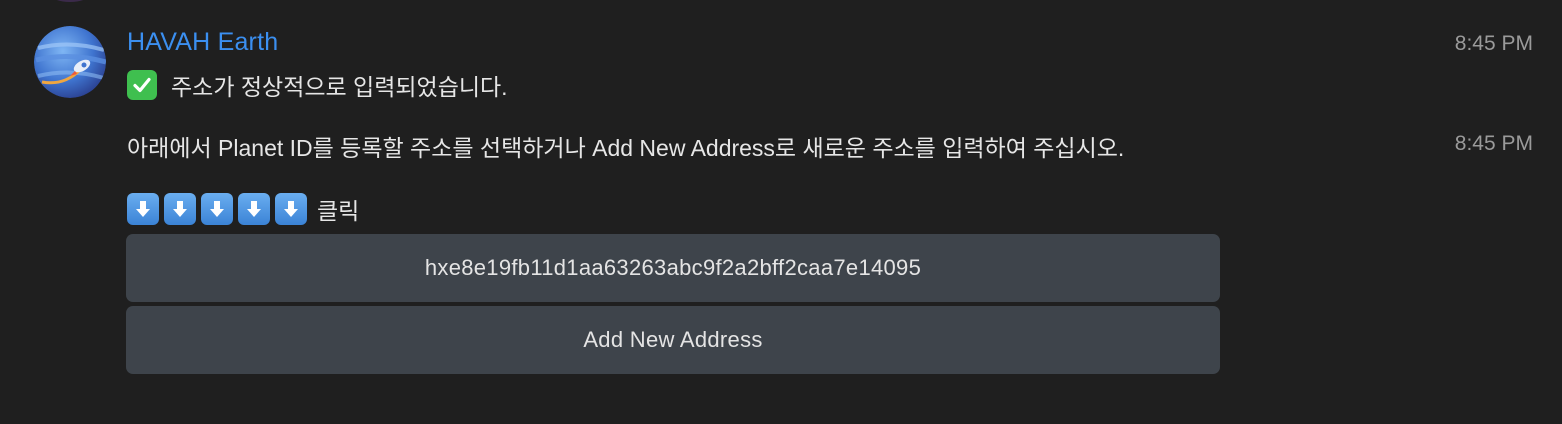  Describe the element at coordinates (202, 42) in the screenshot. I see `sender-name: HAVAH Earth` at that location.